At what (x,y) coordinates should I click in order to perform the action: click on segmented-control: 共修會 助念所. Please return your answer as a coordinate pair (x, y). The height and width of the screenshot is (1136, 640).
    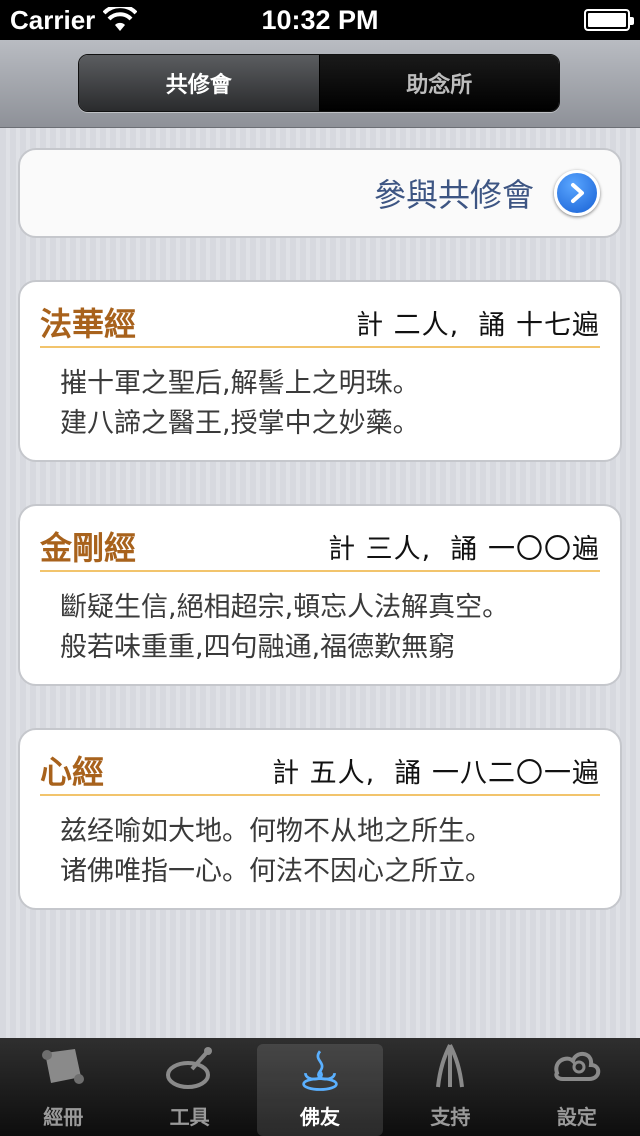
    Looking at the image, I should click on (319, 83).